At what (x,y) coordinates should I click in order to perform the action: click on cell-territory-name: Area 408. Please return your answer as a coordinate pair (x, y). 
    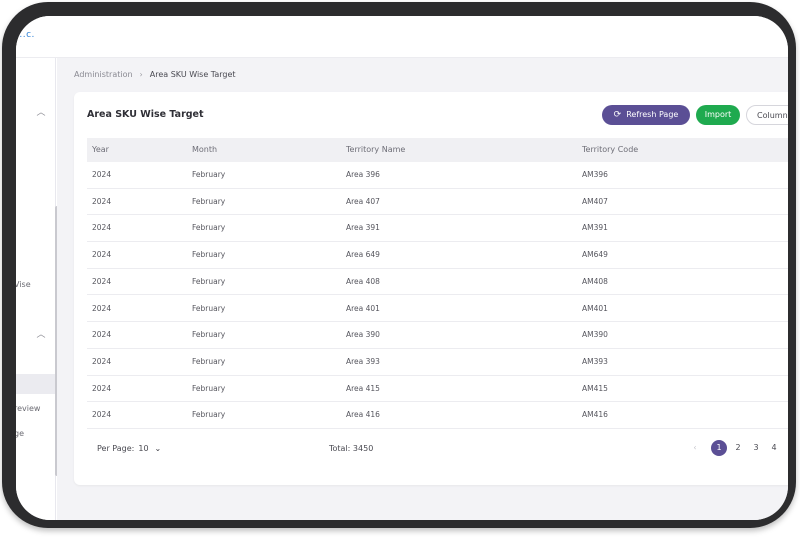
    Looking at the image, I should click on (363, 281).